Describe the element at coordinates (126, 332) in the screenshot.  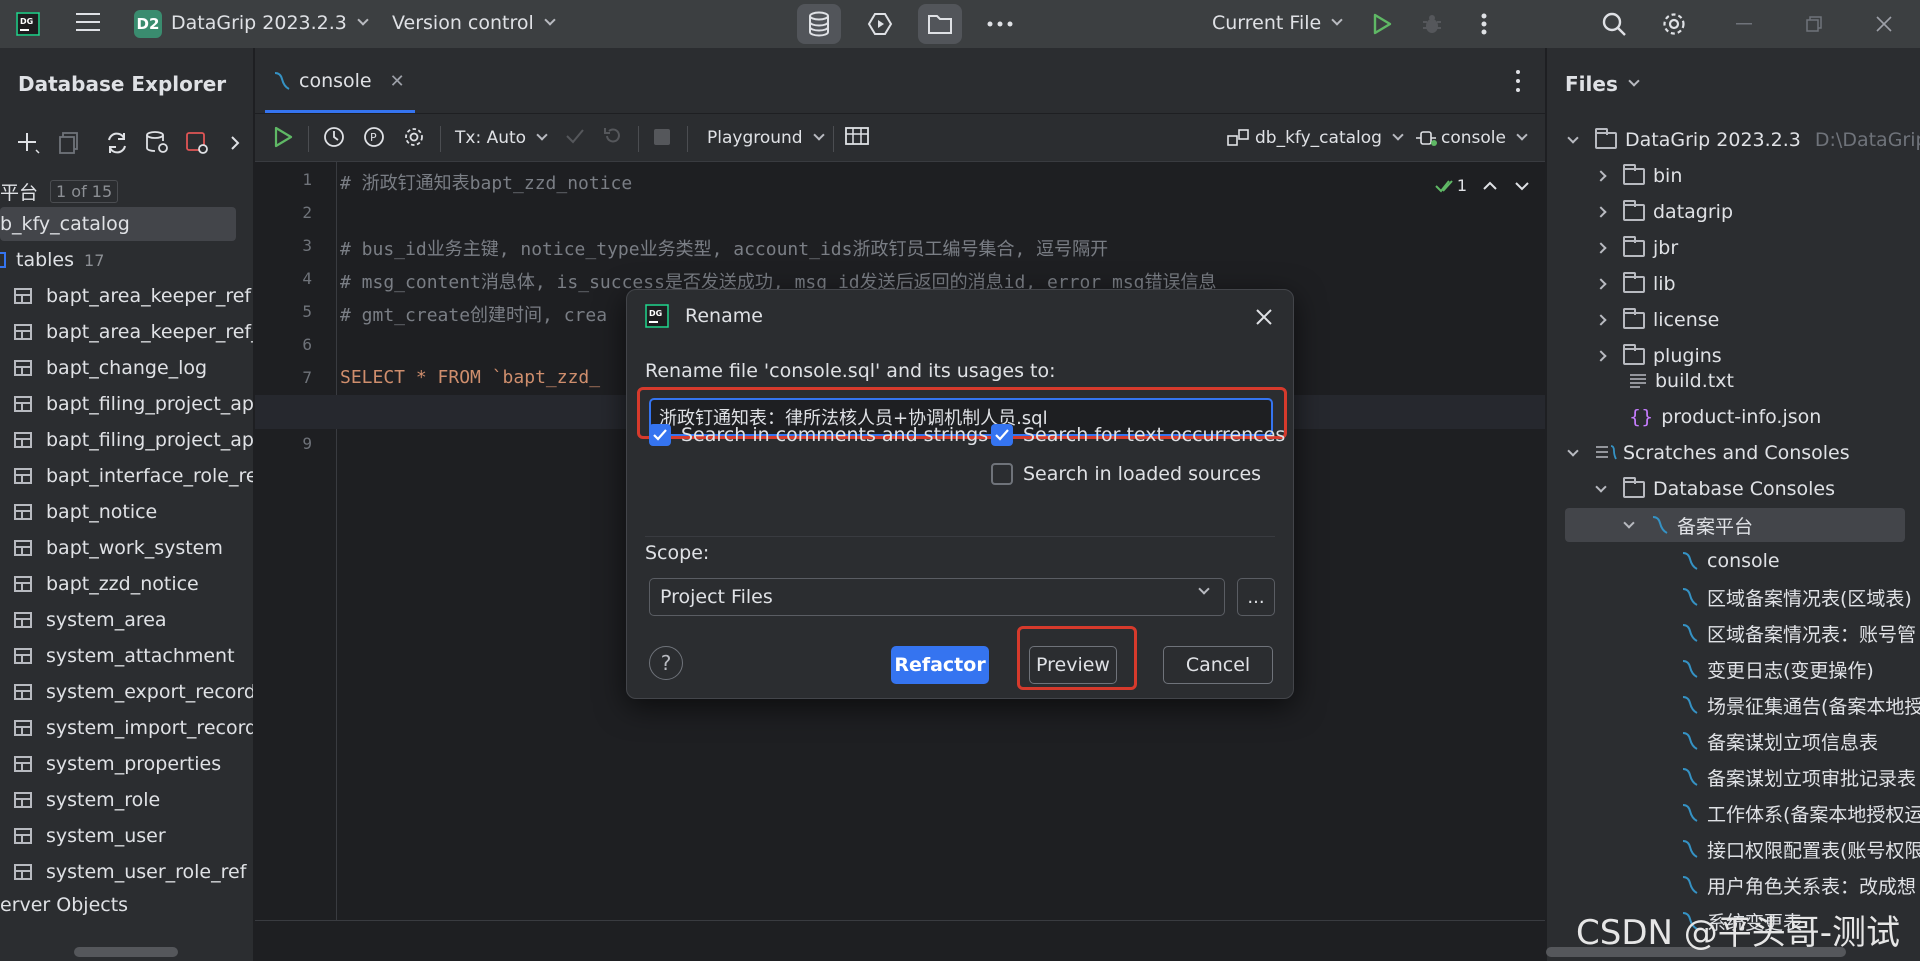
I see `tree-item-table: bapt_area_keeper_ref_` at that location.